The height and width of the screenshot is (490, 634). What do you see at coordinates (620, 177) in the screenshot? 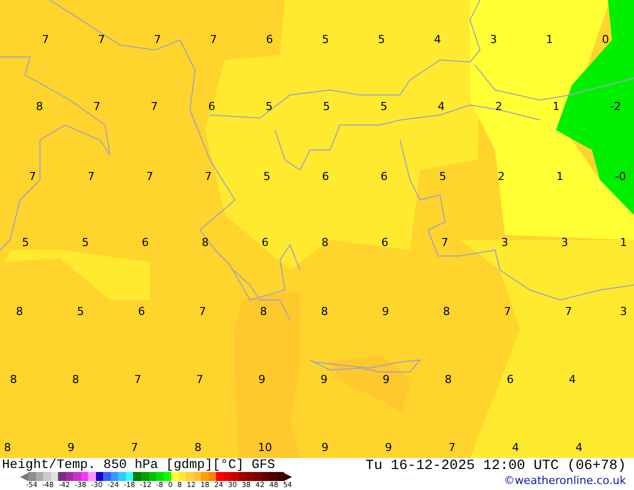
I see `temperature-label: -0` at bounding box center [620, 177].